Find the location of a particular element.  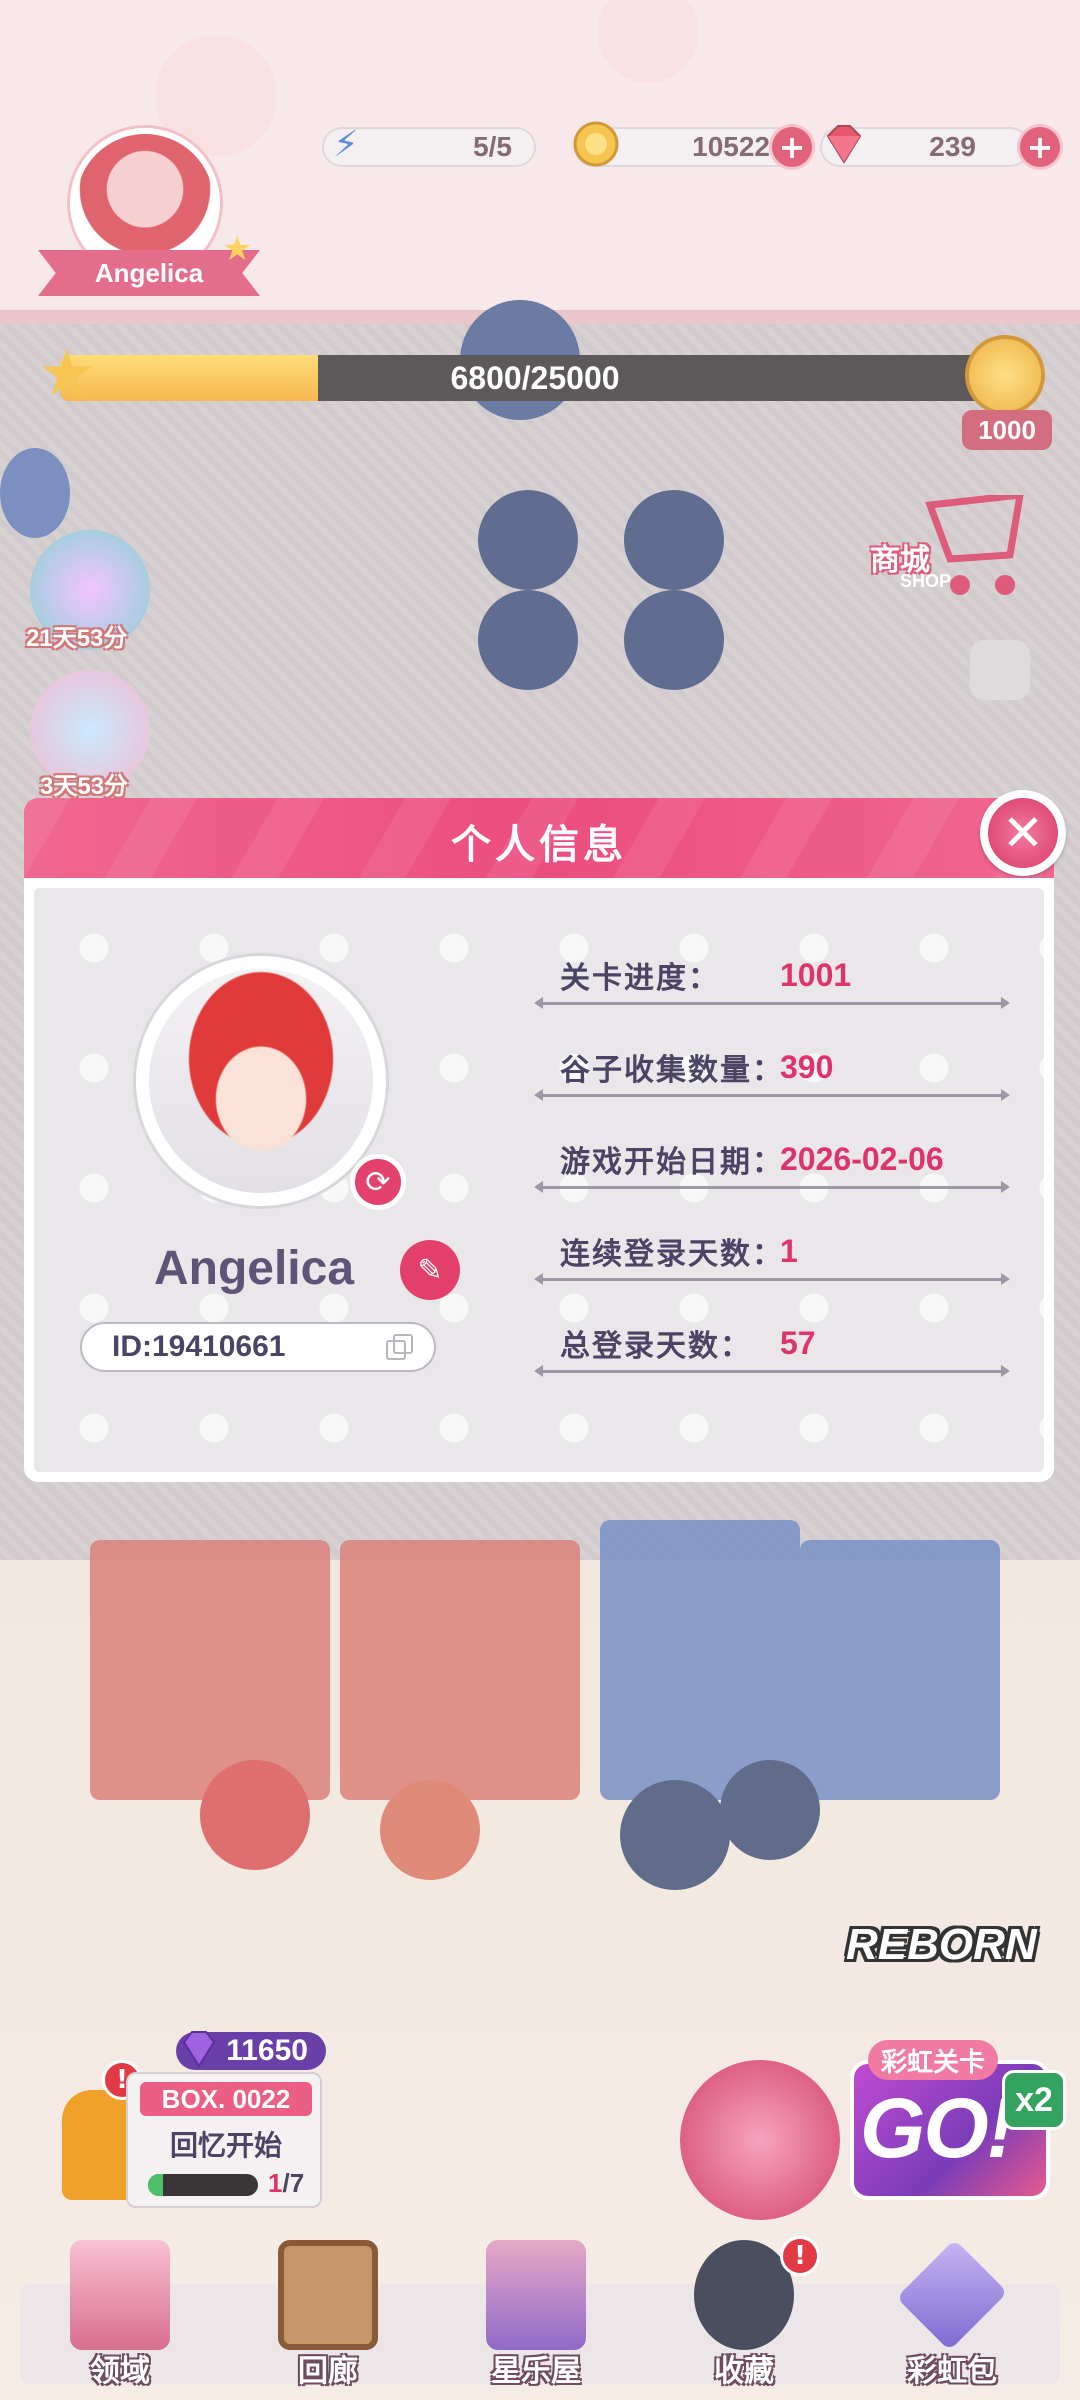

close-button: ✕ is located at coordinates (1023, 833).